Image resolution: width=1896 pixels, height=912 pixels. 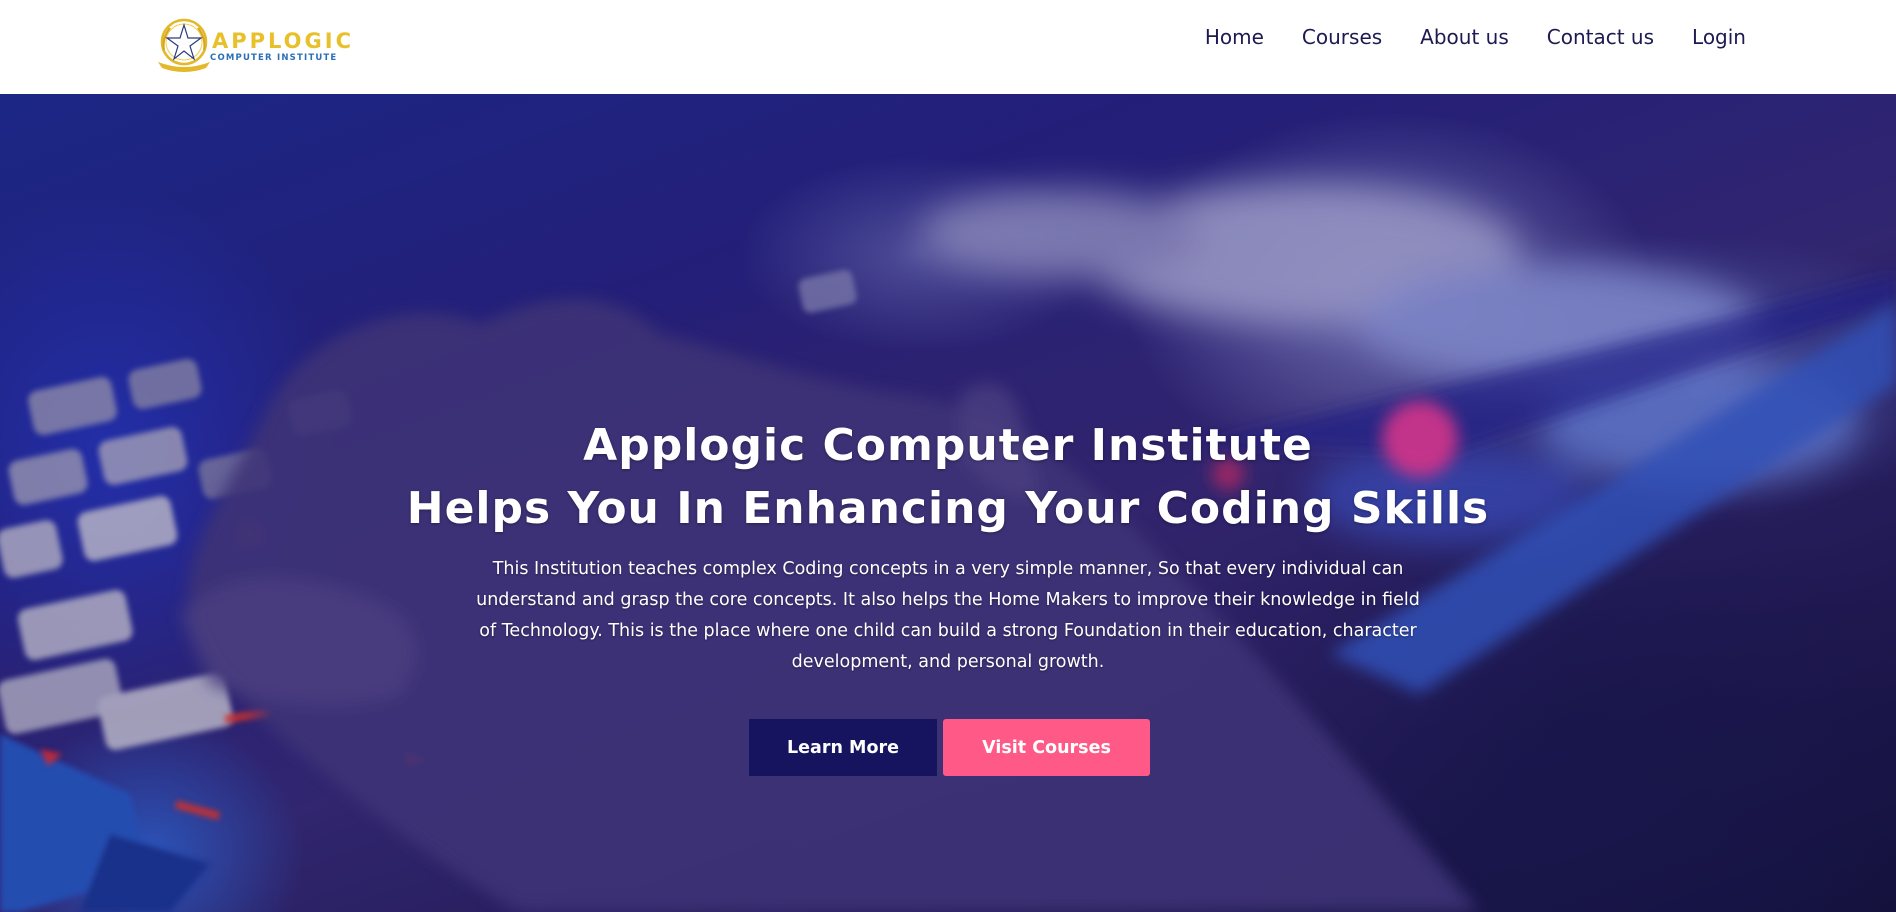 What do you see at coordinates (184, 45) in the screenshot?
I see `laurel-emblem-icon` at bounding box center [184, 45].